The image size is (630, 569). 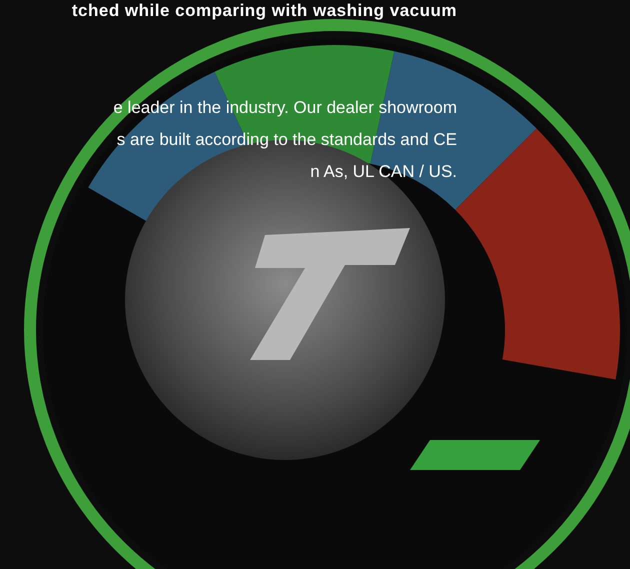 I want to click on heading: tched while comparing with washing vacuum, so click(x=264, y=11).